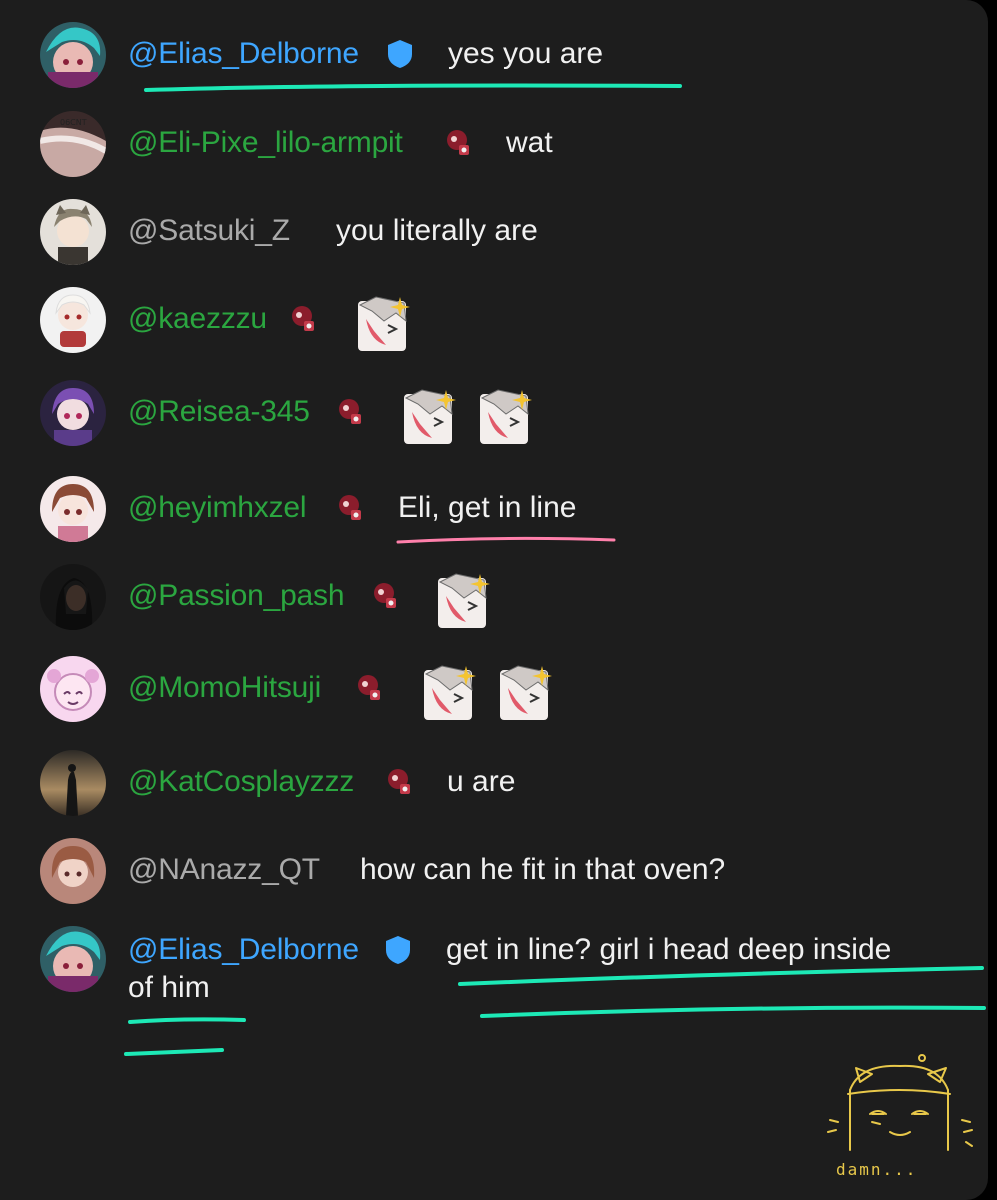 This screenshot has height=1200, width=997. I want to click on comment-row: 06CNT @Eli-Pixe_lilo-armpit wat, so click(510, 144).